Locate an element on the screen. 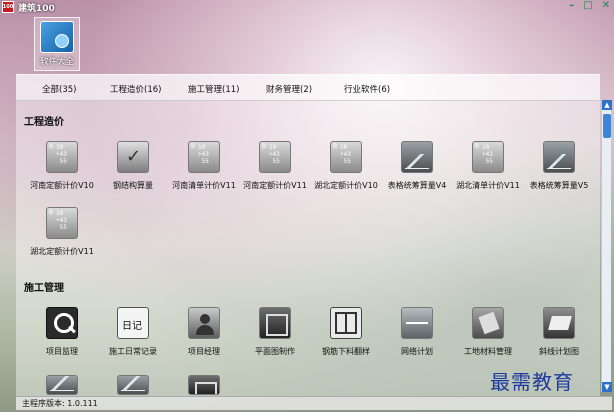  window-title: 建筑100 is located at coordinates (36, 8).